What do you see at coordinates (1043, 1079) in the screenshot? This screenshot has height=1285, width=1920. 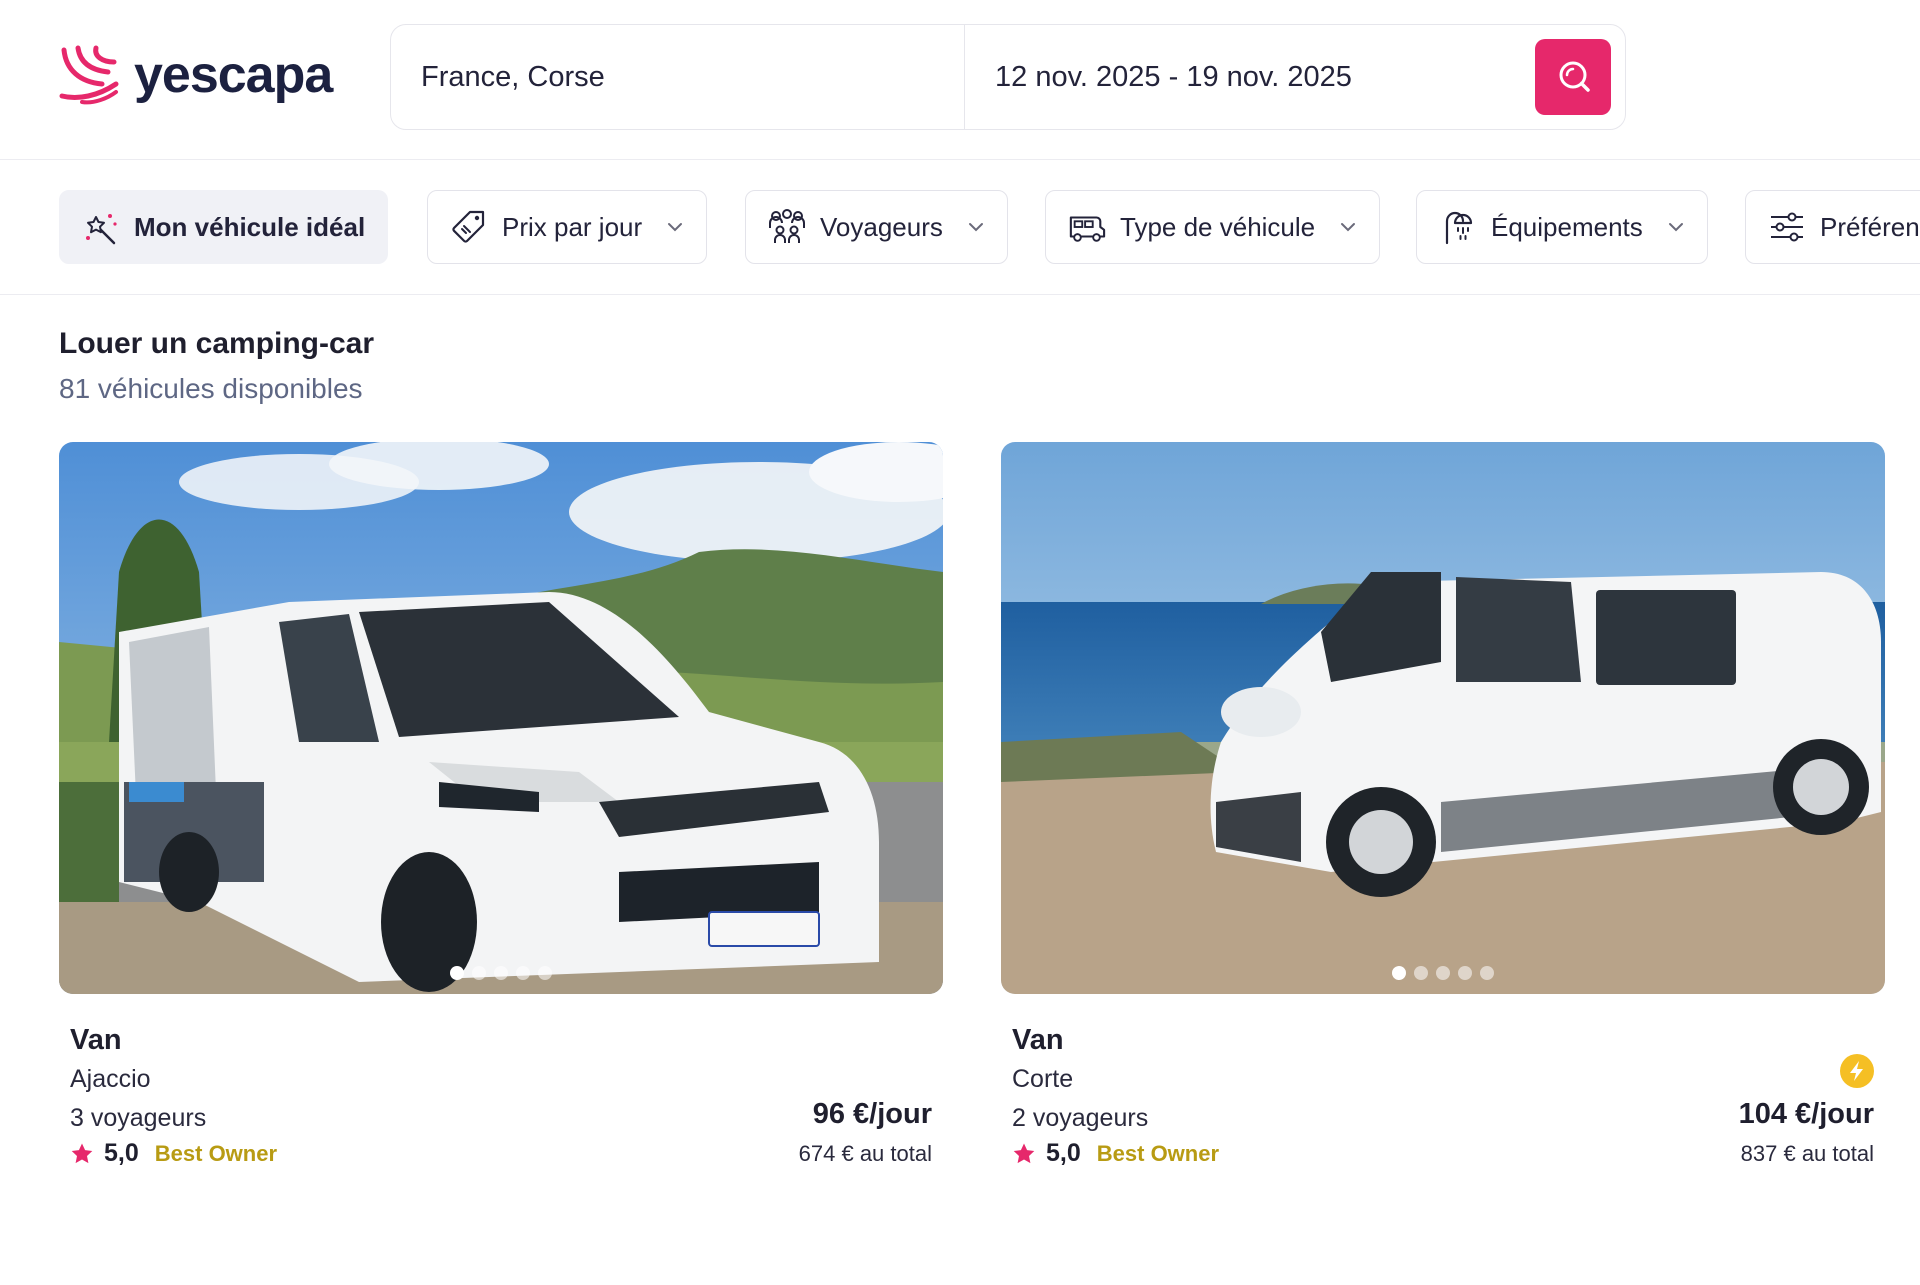 I see `vehicle-city: Corte` at bounding box center [1043, 1079].